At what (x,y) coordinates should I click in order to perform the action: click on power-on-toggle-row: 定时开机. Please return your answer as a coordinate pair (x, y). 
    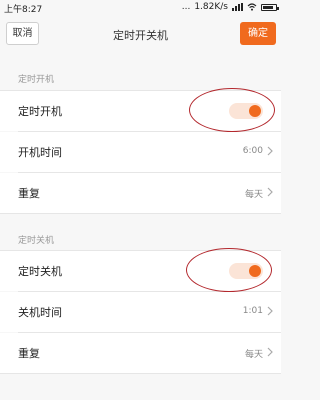
    Looking at the image, I should click on (140, 111).